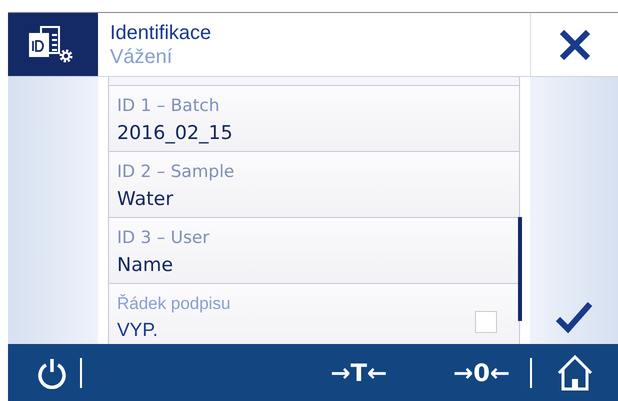  Describe the element at coordinates (138, 331) in the screenshot. I see `field-value: VYP.` at that location.